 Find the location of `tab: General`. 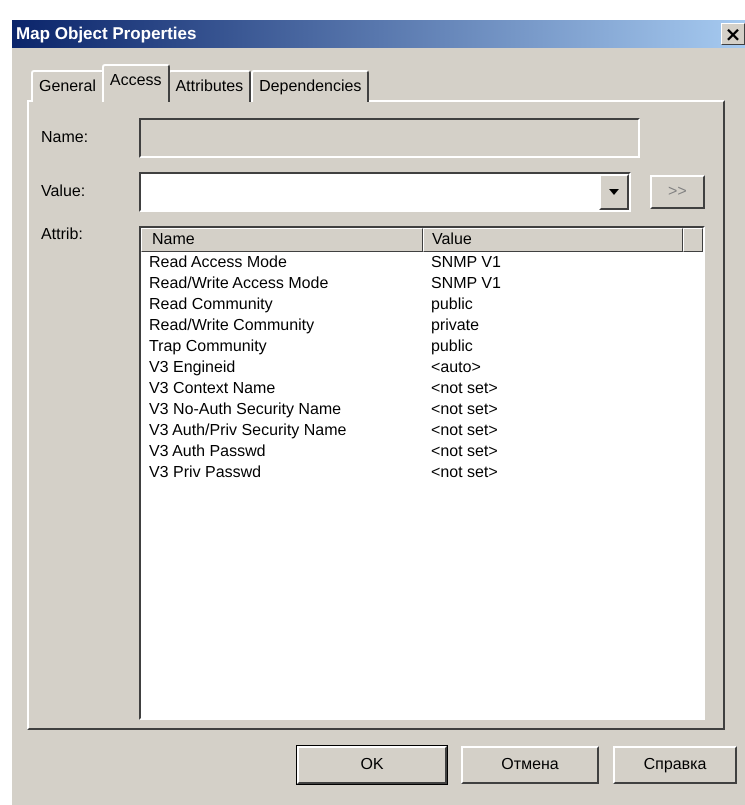

tab: General is located at coordinates (67, 86).